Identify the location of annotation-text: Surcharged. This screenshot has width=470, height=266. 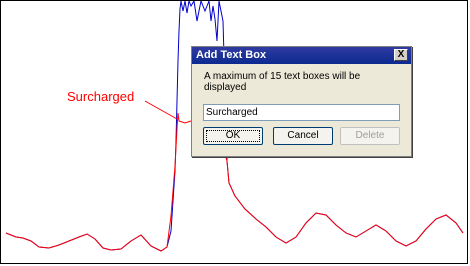
(100, 96).